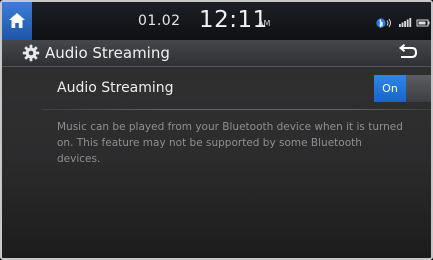 Image resolution: width=433 pixels, height=260 pixels. Describe the element at coordinates (390, 88) in the screenshot. I see `toggle-on-label: On` at that location.